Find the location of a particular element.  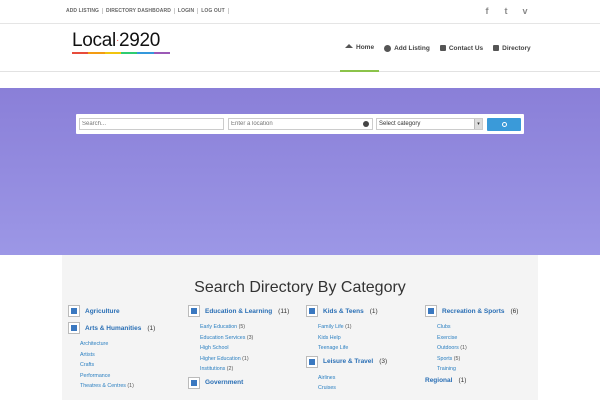

category-select: Select category ▾ is located at coordinates (429, 124).